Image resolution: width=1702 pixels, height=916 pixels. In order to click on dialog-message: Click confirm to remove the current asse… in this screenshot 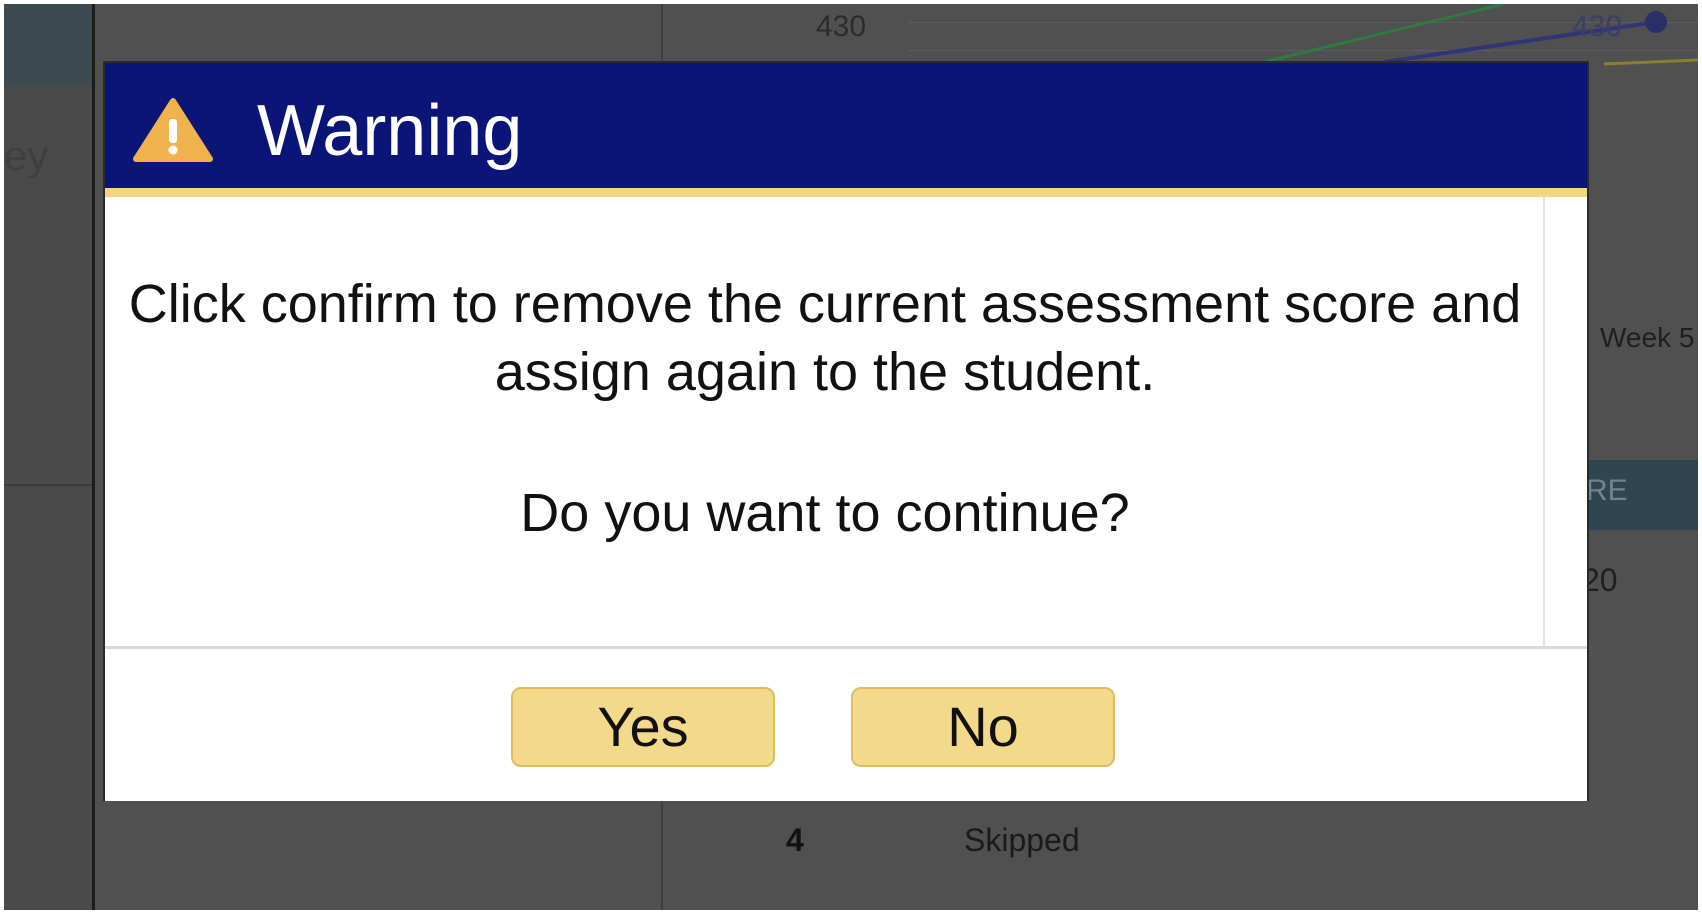, I will do `click(825, 338)`.